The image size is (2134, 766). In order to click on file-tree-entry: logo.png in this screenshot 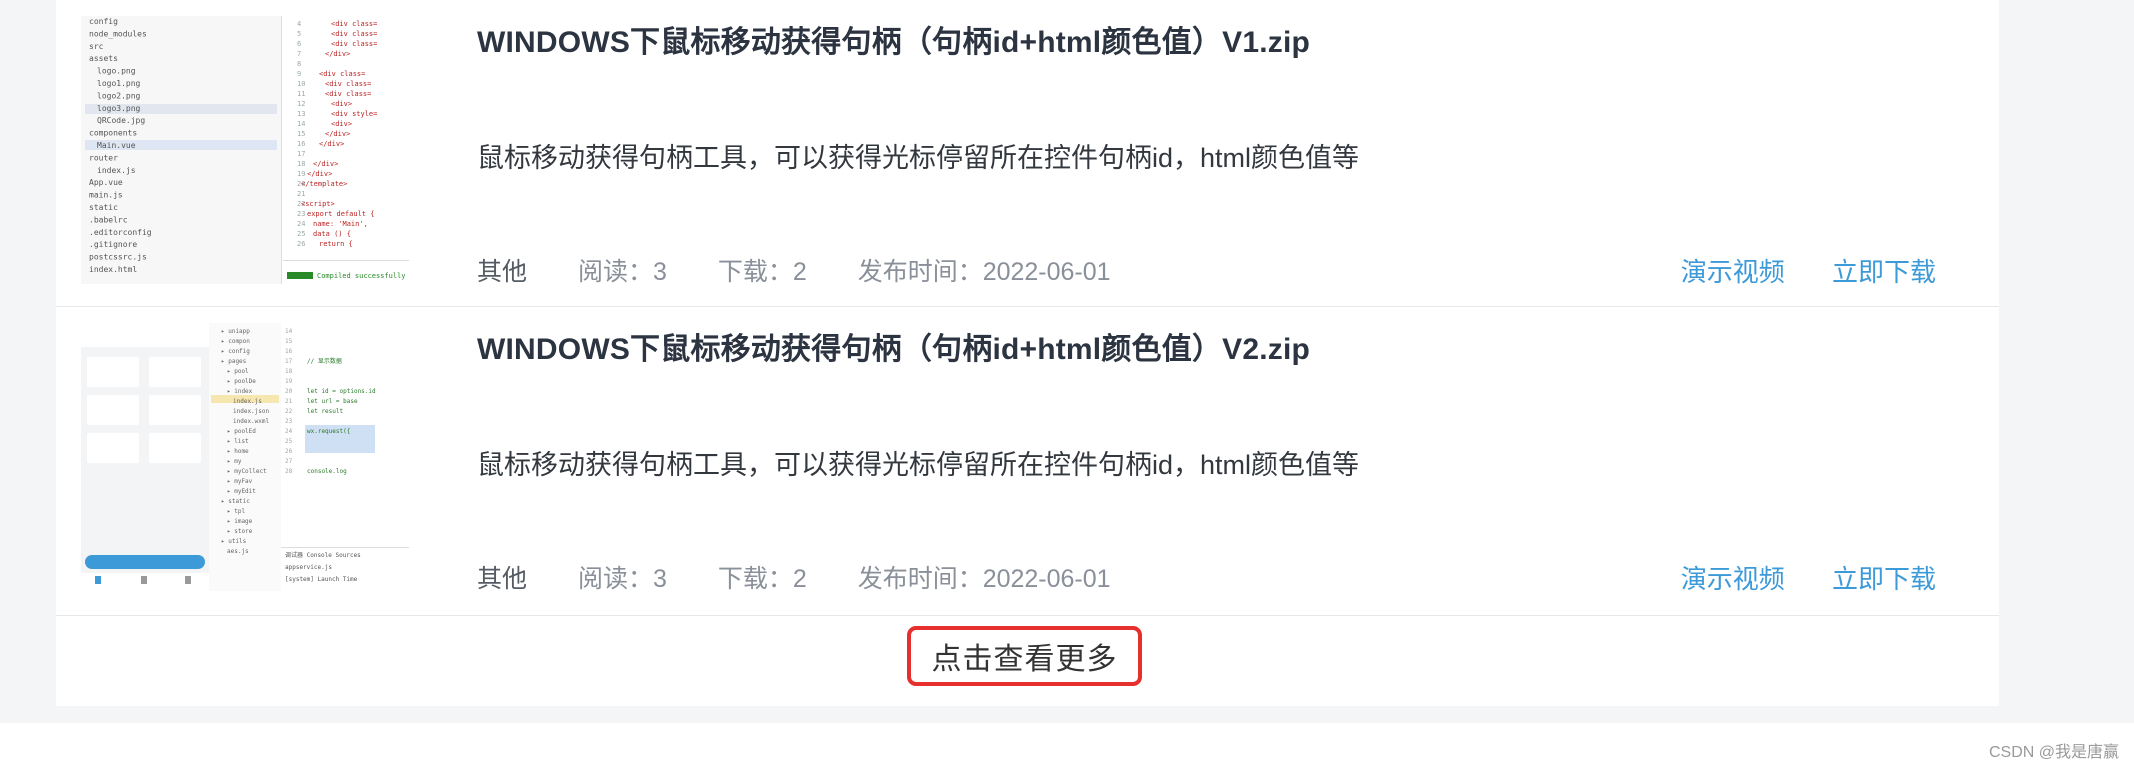, I will do `click(116, 71)`.